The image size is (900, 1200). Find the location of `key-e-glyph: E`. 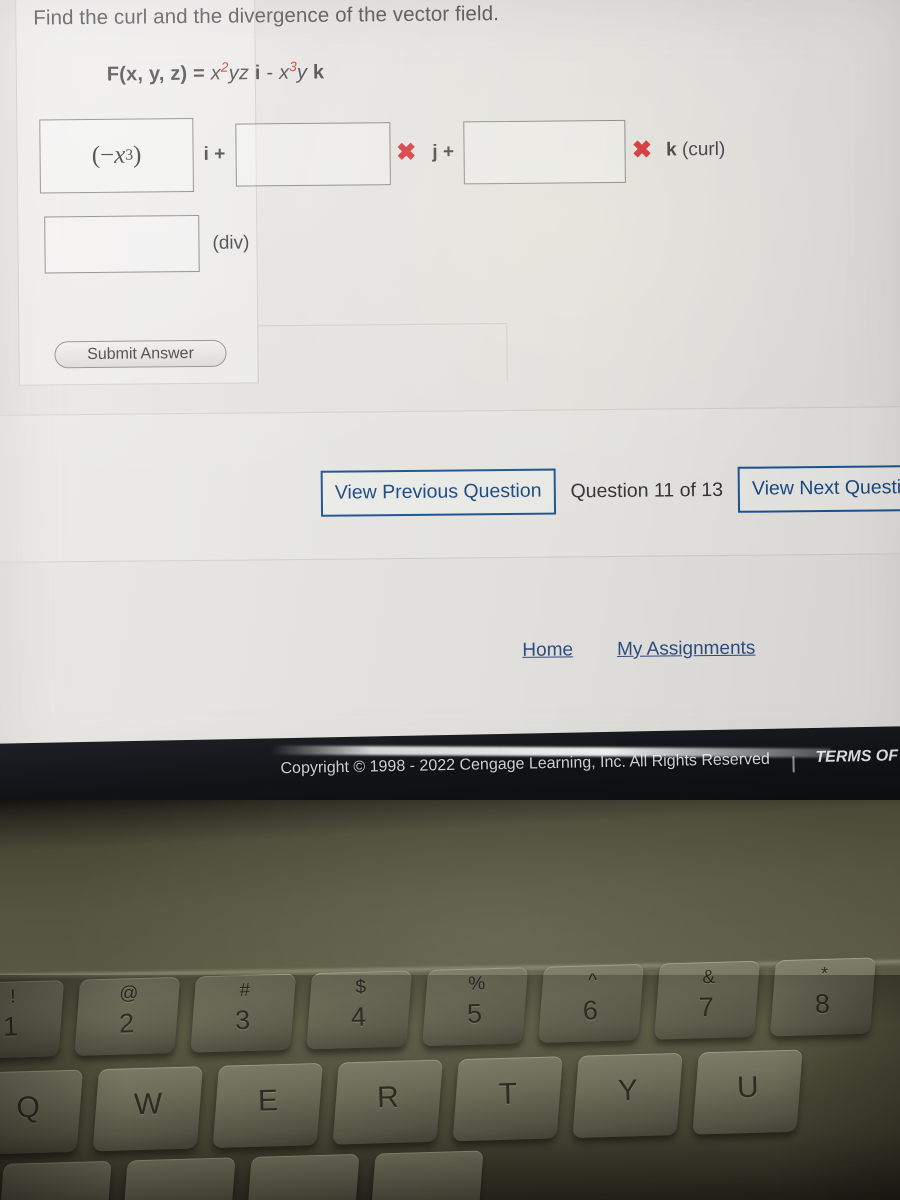

key-e-glyph: E is located at coordinates (268, 1101).